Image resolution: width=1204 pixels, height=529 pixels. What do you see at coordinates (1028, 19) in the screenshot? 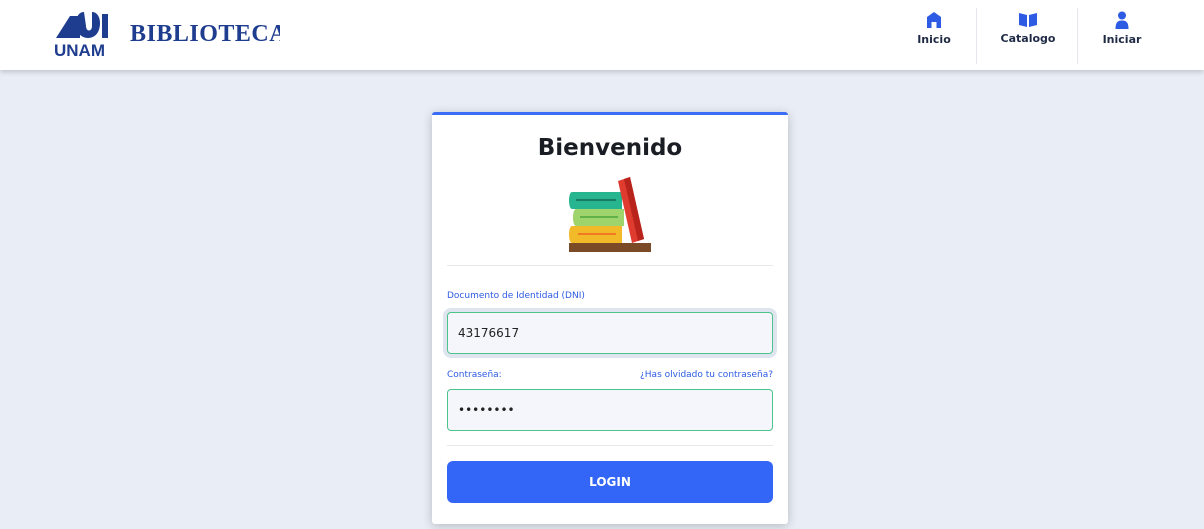
I see `book-open-icon` at bounding box center [1028, 19].